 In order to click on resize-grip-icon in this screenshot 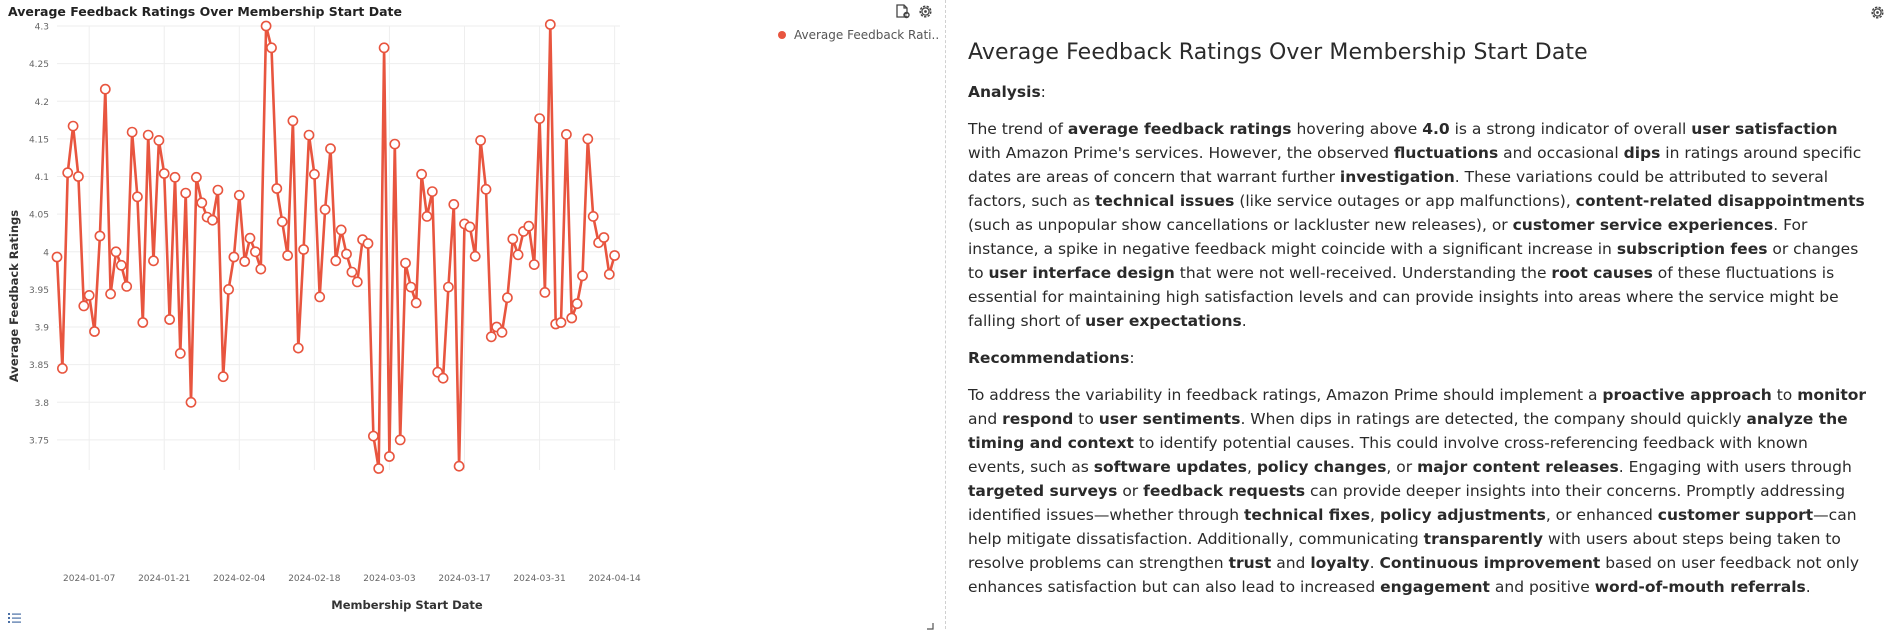, I will do `click(930, 623)`.